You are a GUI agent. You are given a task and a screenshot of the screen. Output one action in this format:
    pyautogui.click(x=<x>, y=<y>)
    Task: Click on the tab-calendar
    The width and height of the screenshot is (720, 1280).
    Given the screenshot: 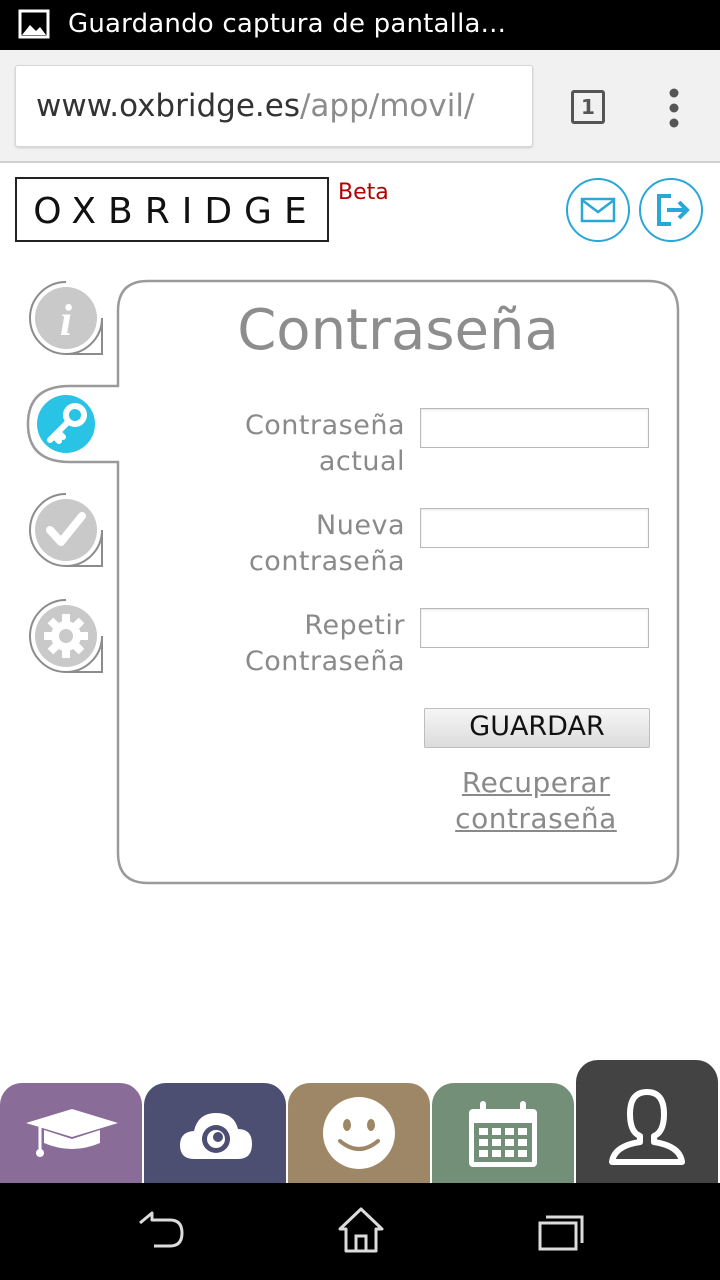 What is the action you would take?
    pyautogui.click(x=503, y=1133)
    